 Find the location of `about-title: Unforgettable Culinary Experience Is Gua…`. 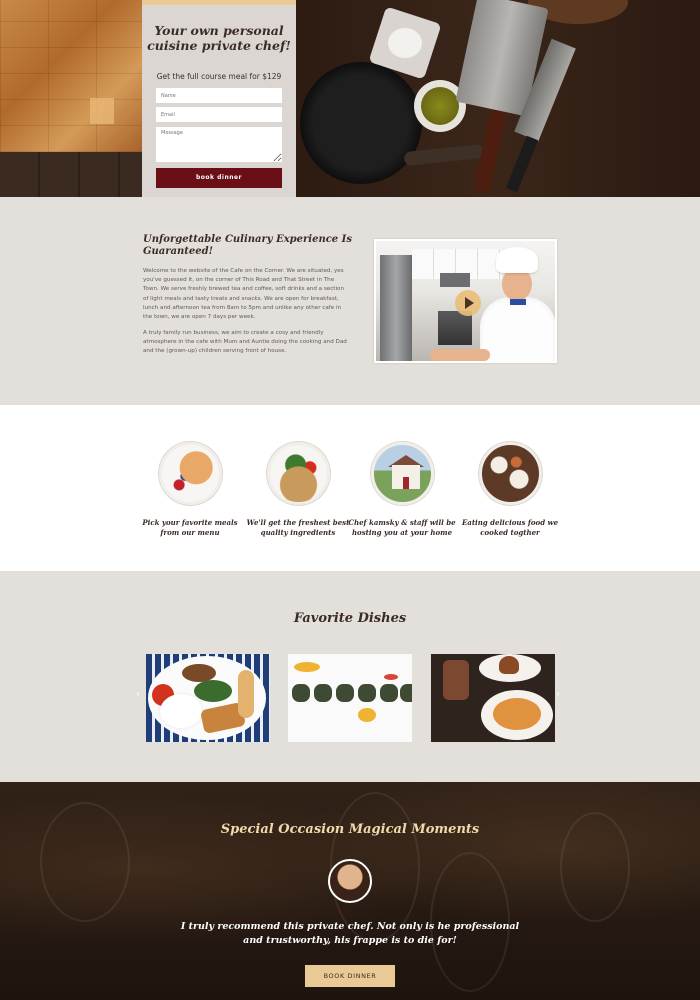

about-title: Unforgettable Culinary Experience Is Gua… is located at coordinates (247, 245).